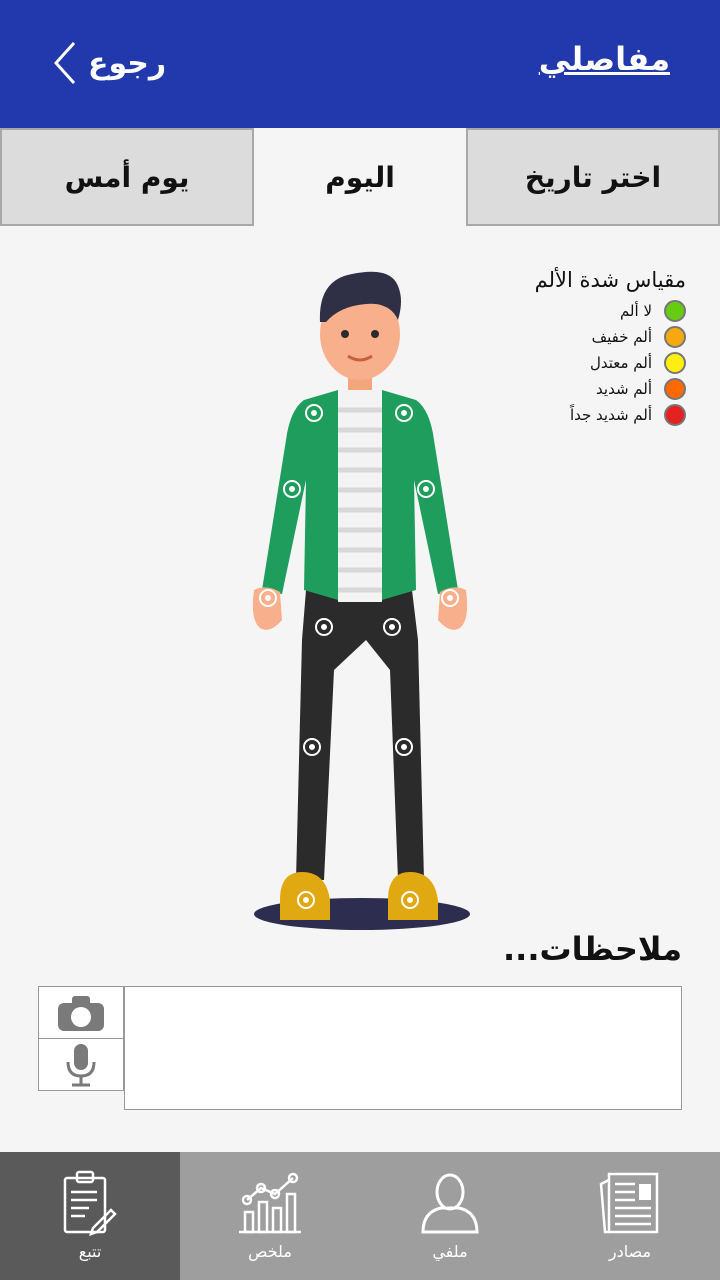 The width and height of the screenshot is (720, 1280). Describe the element at coordinates (586, 389) in the screenshot. I see `legend-item: ألم شديد` at that location.